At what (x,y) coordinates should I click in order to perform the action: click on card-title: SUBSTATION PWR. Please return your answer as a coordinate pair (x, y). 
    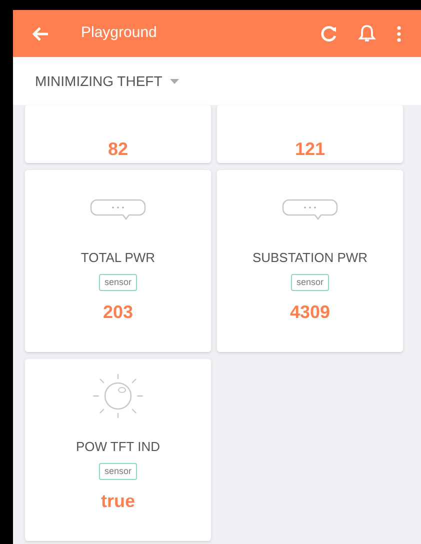
    Looking at the image, I should click on (310, 258).